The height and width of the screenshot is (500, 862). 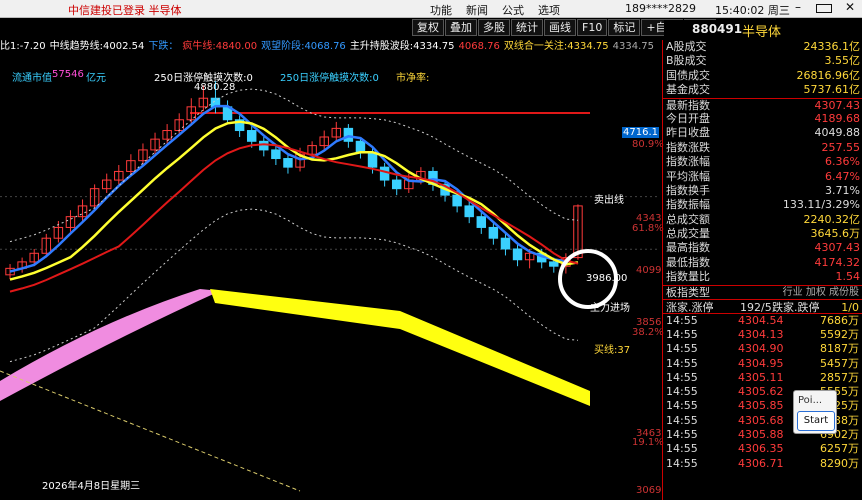 What do you see at coordinates (839, 349) in the screenshot?
I see `tick-volume: 8187万` at bounding box center [839, 349].